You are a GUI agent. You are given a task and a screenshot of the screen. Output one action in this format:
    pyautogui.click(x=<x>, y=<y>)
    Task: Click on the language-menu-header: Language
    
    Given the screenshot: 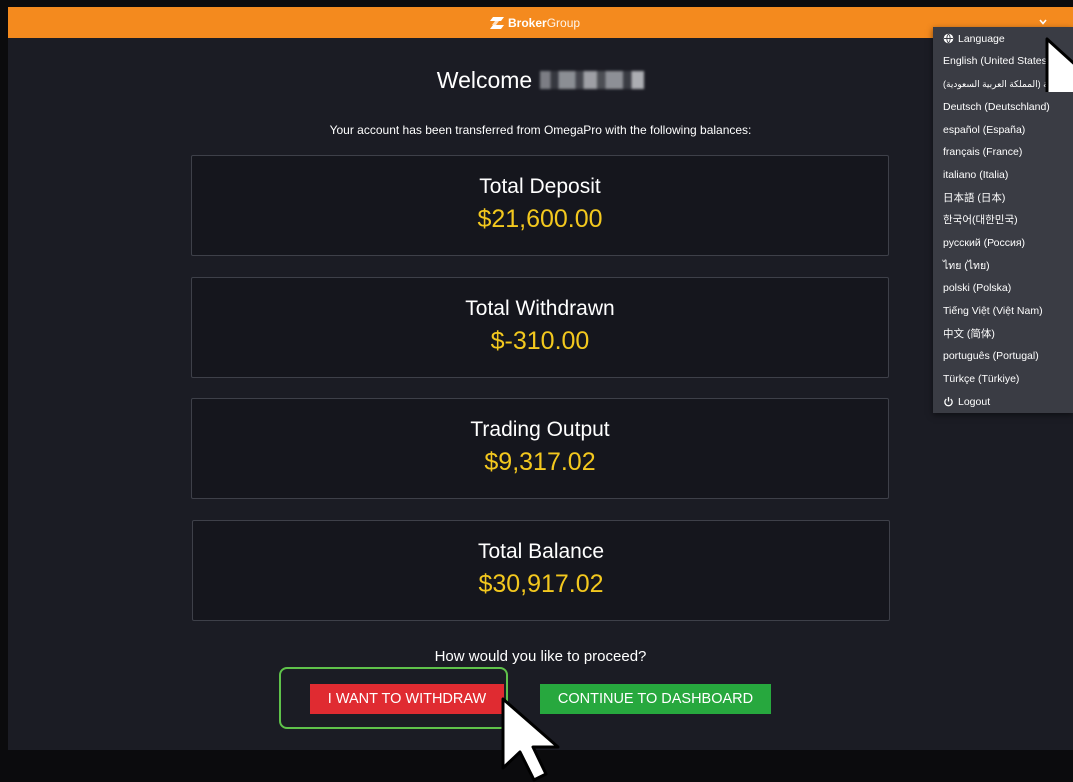 What is the action you would take?
    pyautogui.click(x=974, y=39)
    